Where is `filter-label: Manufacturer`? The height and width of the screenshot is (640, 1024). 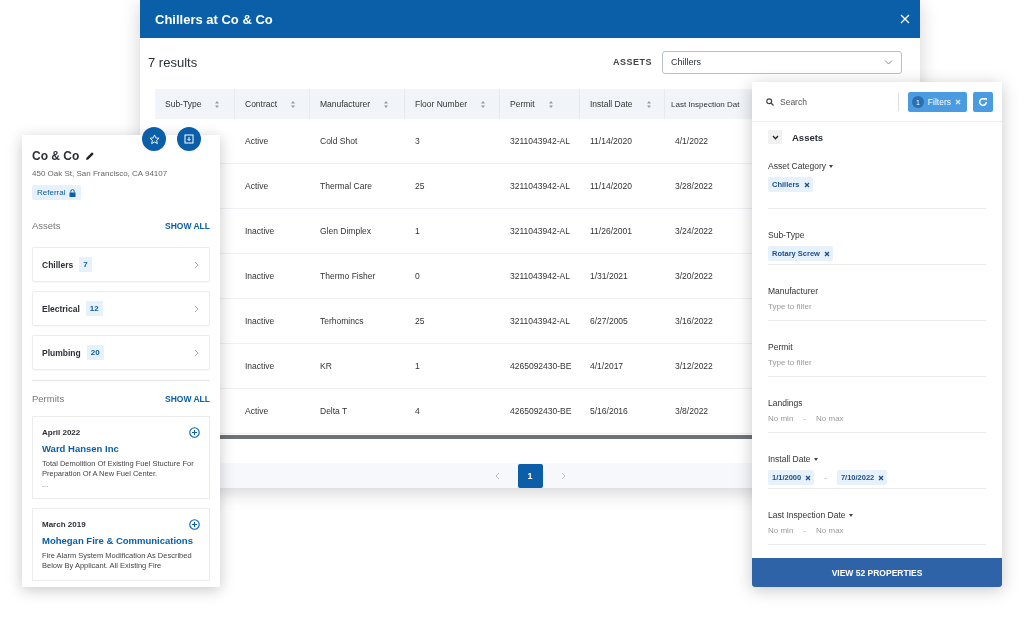 filter-label: Manufacturer is located at coordinates (794, 291).